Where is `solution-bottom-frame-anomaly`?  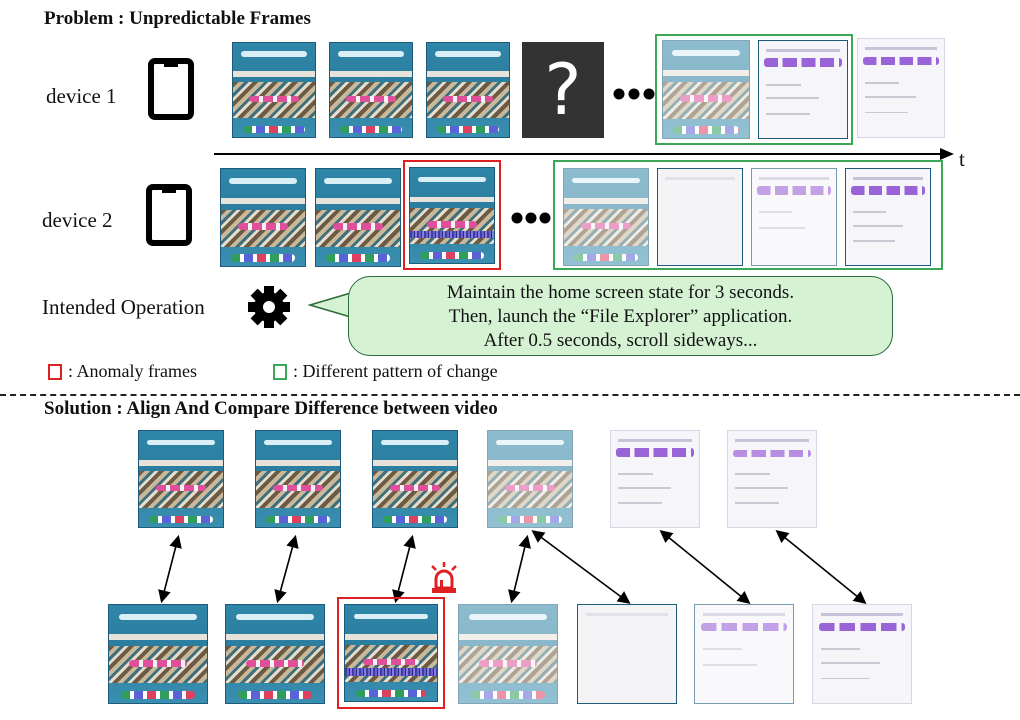 solution-bottom-frame-anomaly is located at coordinates (391, 653).